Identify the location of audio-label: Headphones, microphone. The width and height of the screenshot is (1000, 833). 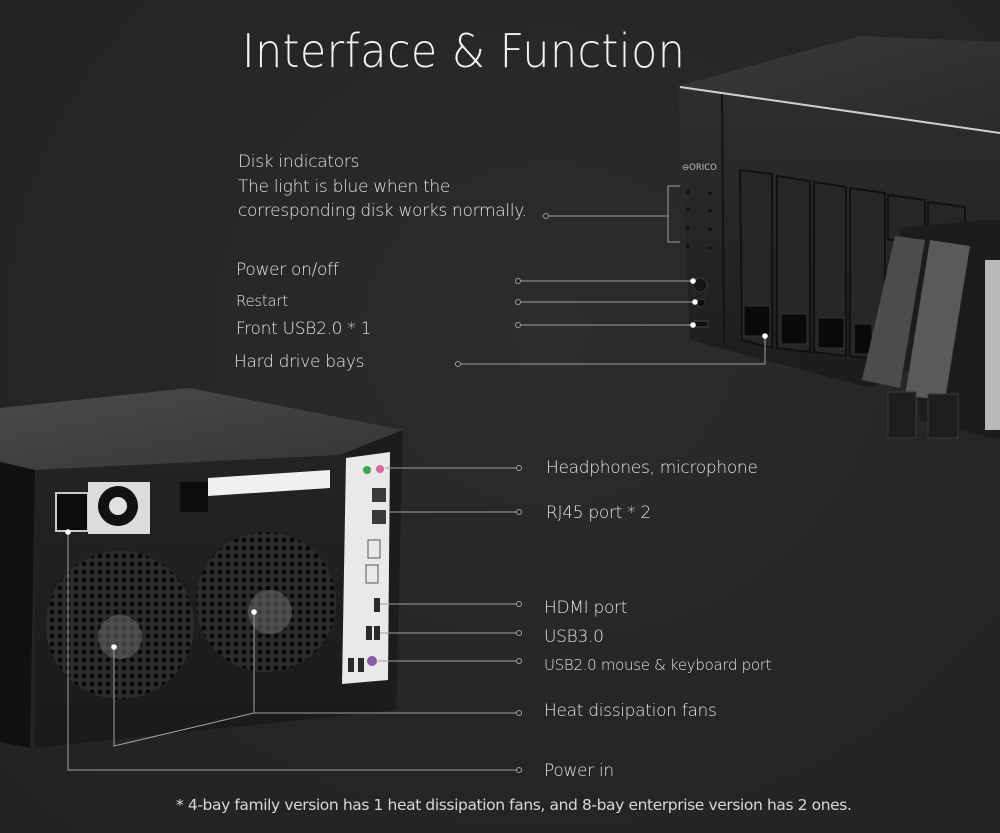
(652, 468).